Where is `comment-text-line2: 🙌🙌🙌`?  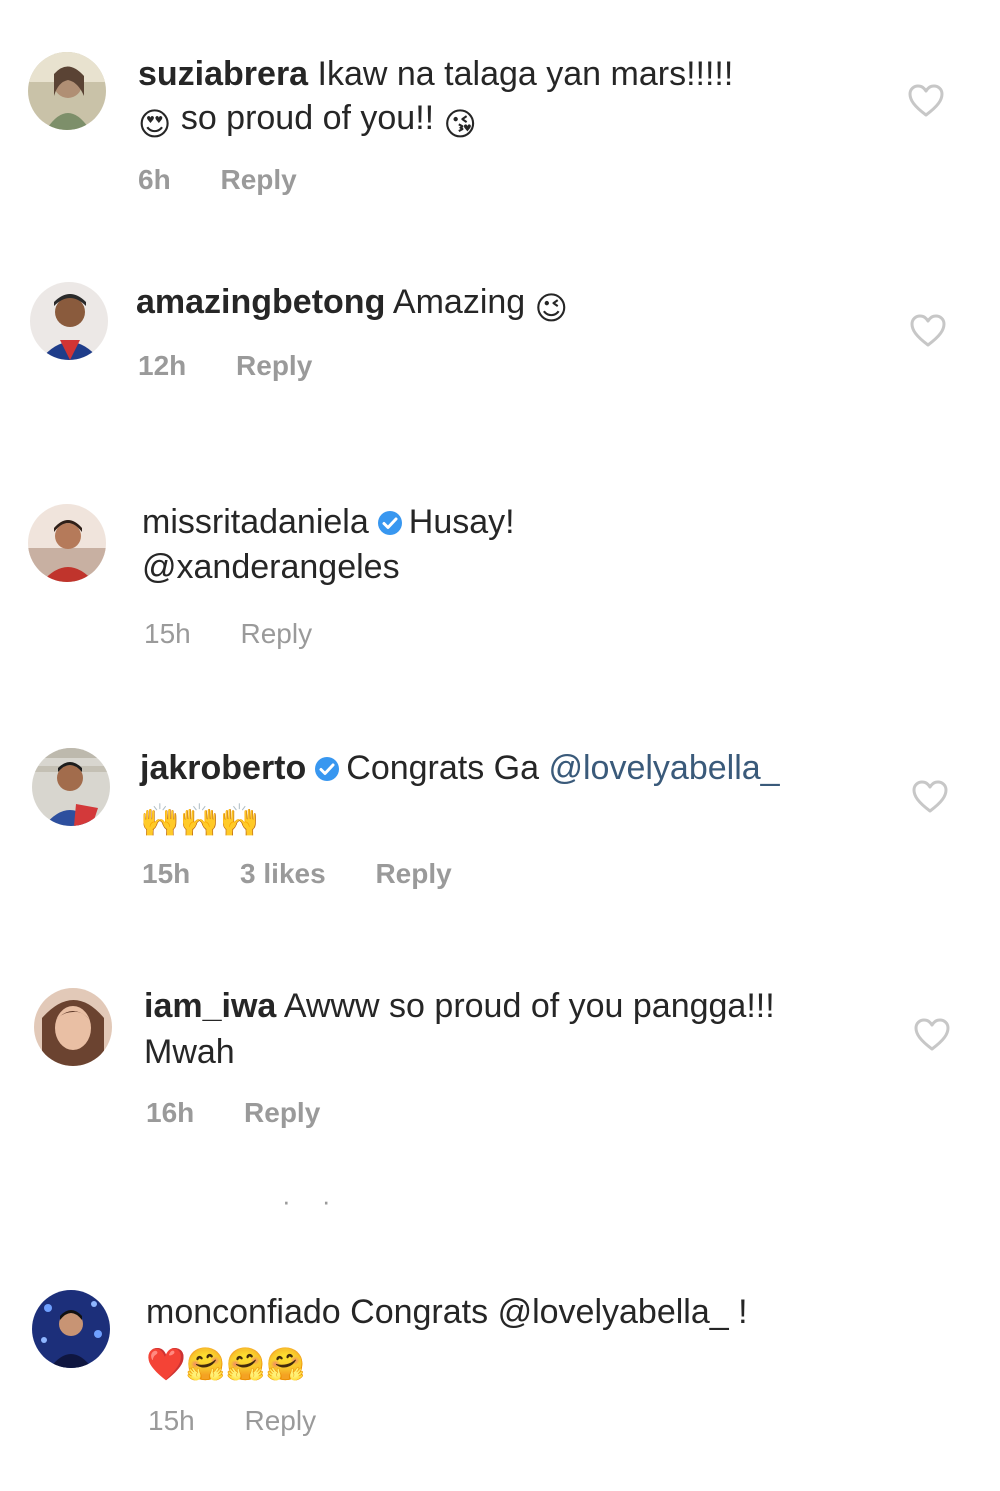
comment-text-line2: 🙌🙌🙌 is located at coordinates (200, 814).